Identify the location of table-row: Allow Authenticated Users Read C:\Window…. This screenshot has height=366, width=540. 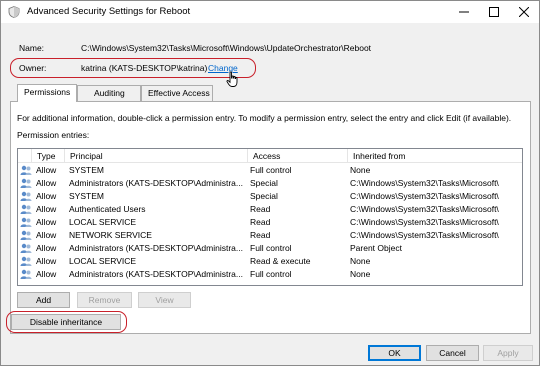
(270, 209).